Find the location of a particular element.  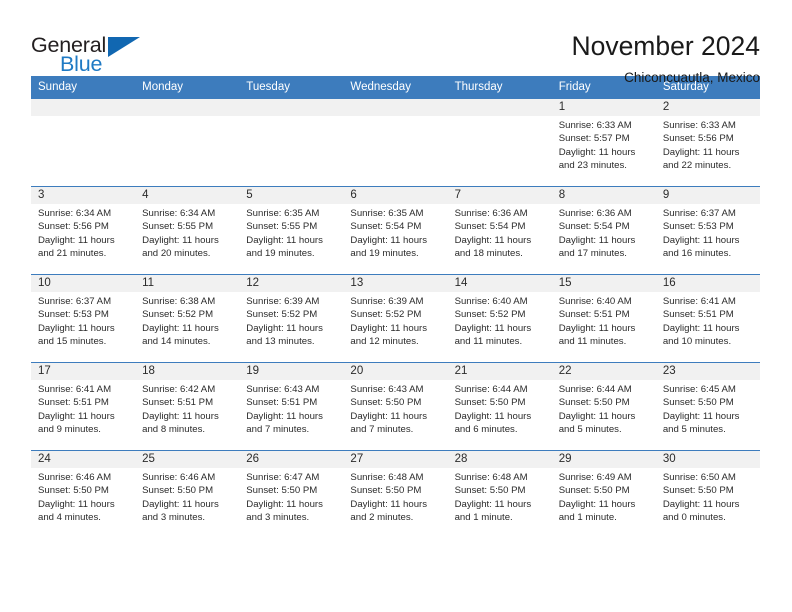

day-detail-line: Sunrise: 6:44 AM is located at coordinates (595, 389).